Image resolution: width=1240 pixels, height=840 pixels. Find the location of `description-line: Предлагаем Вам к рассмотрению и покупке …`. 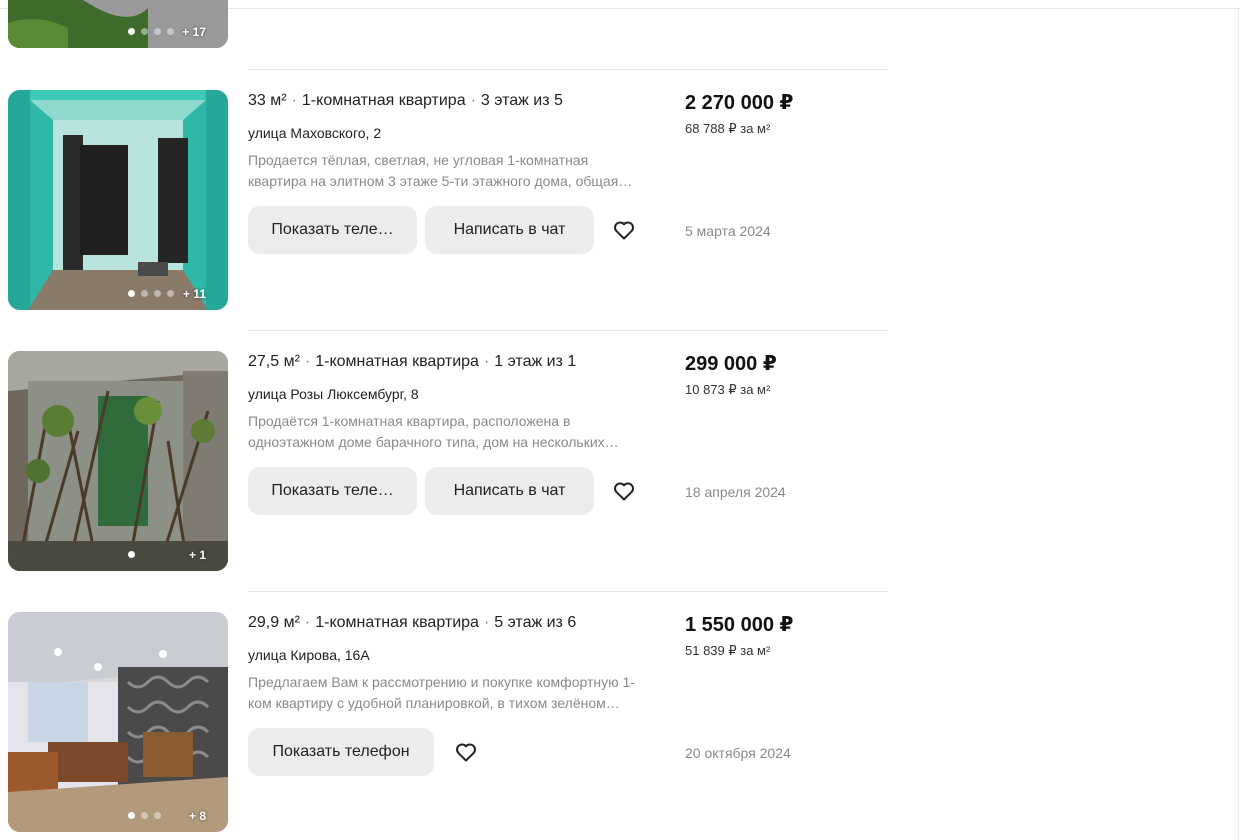

description-line: Предлагаем Вам к рассмотрению и покупке … is located at coordinates (441, 682).